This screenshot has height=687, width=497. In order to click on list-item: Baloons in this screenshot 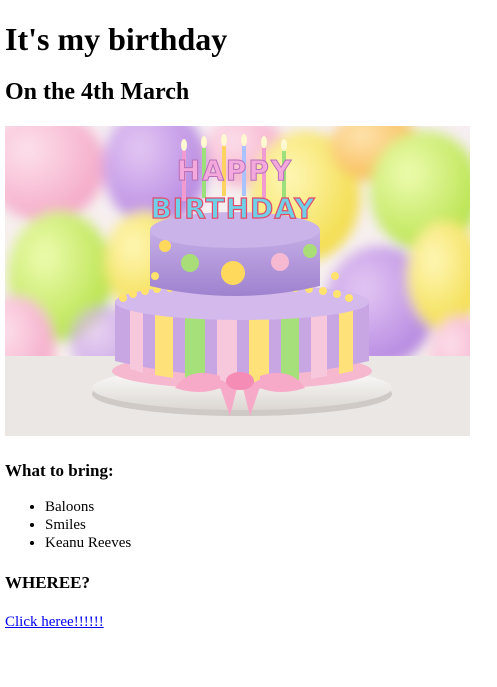, I will do `click(88, 507)`.